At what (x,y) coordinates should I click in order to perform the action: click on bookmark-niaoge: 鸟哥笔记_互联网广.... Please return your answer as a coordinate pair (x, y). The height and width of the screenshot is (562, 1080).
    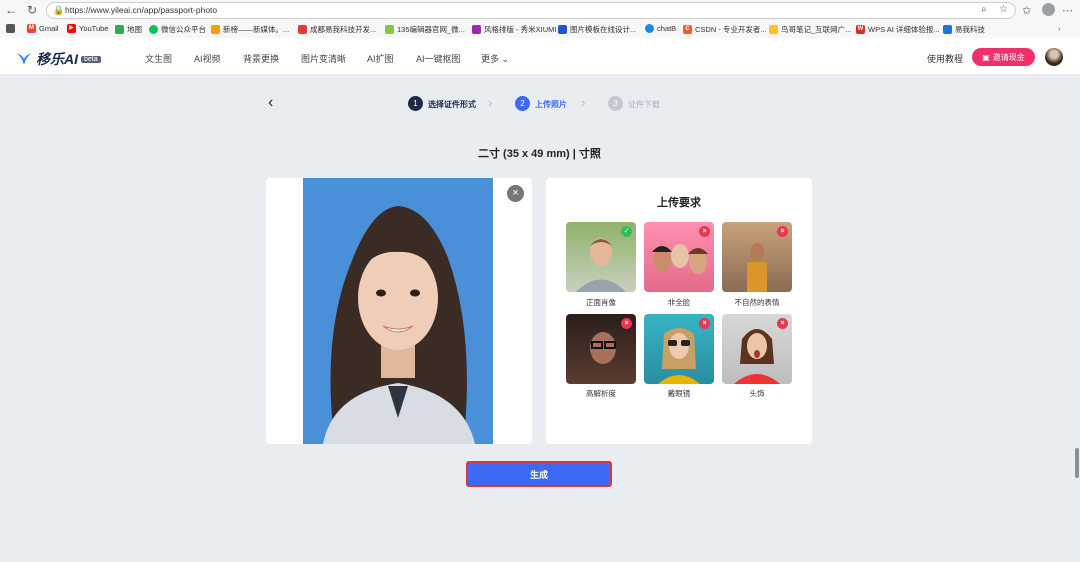
    Looking at the image, I should click on (810, 29).